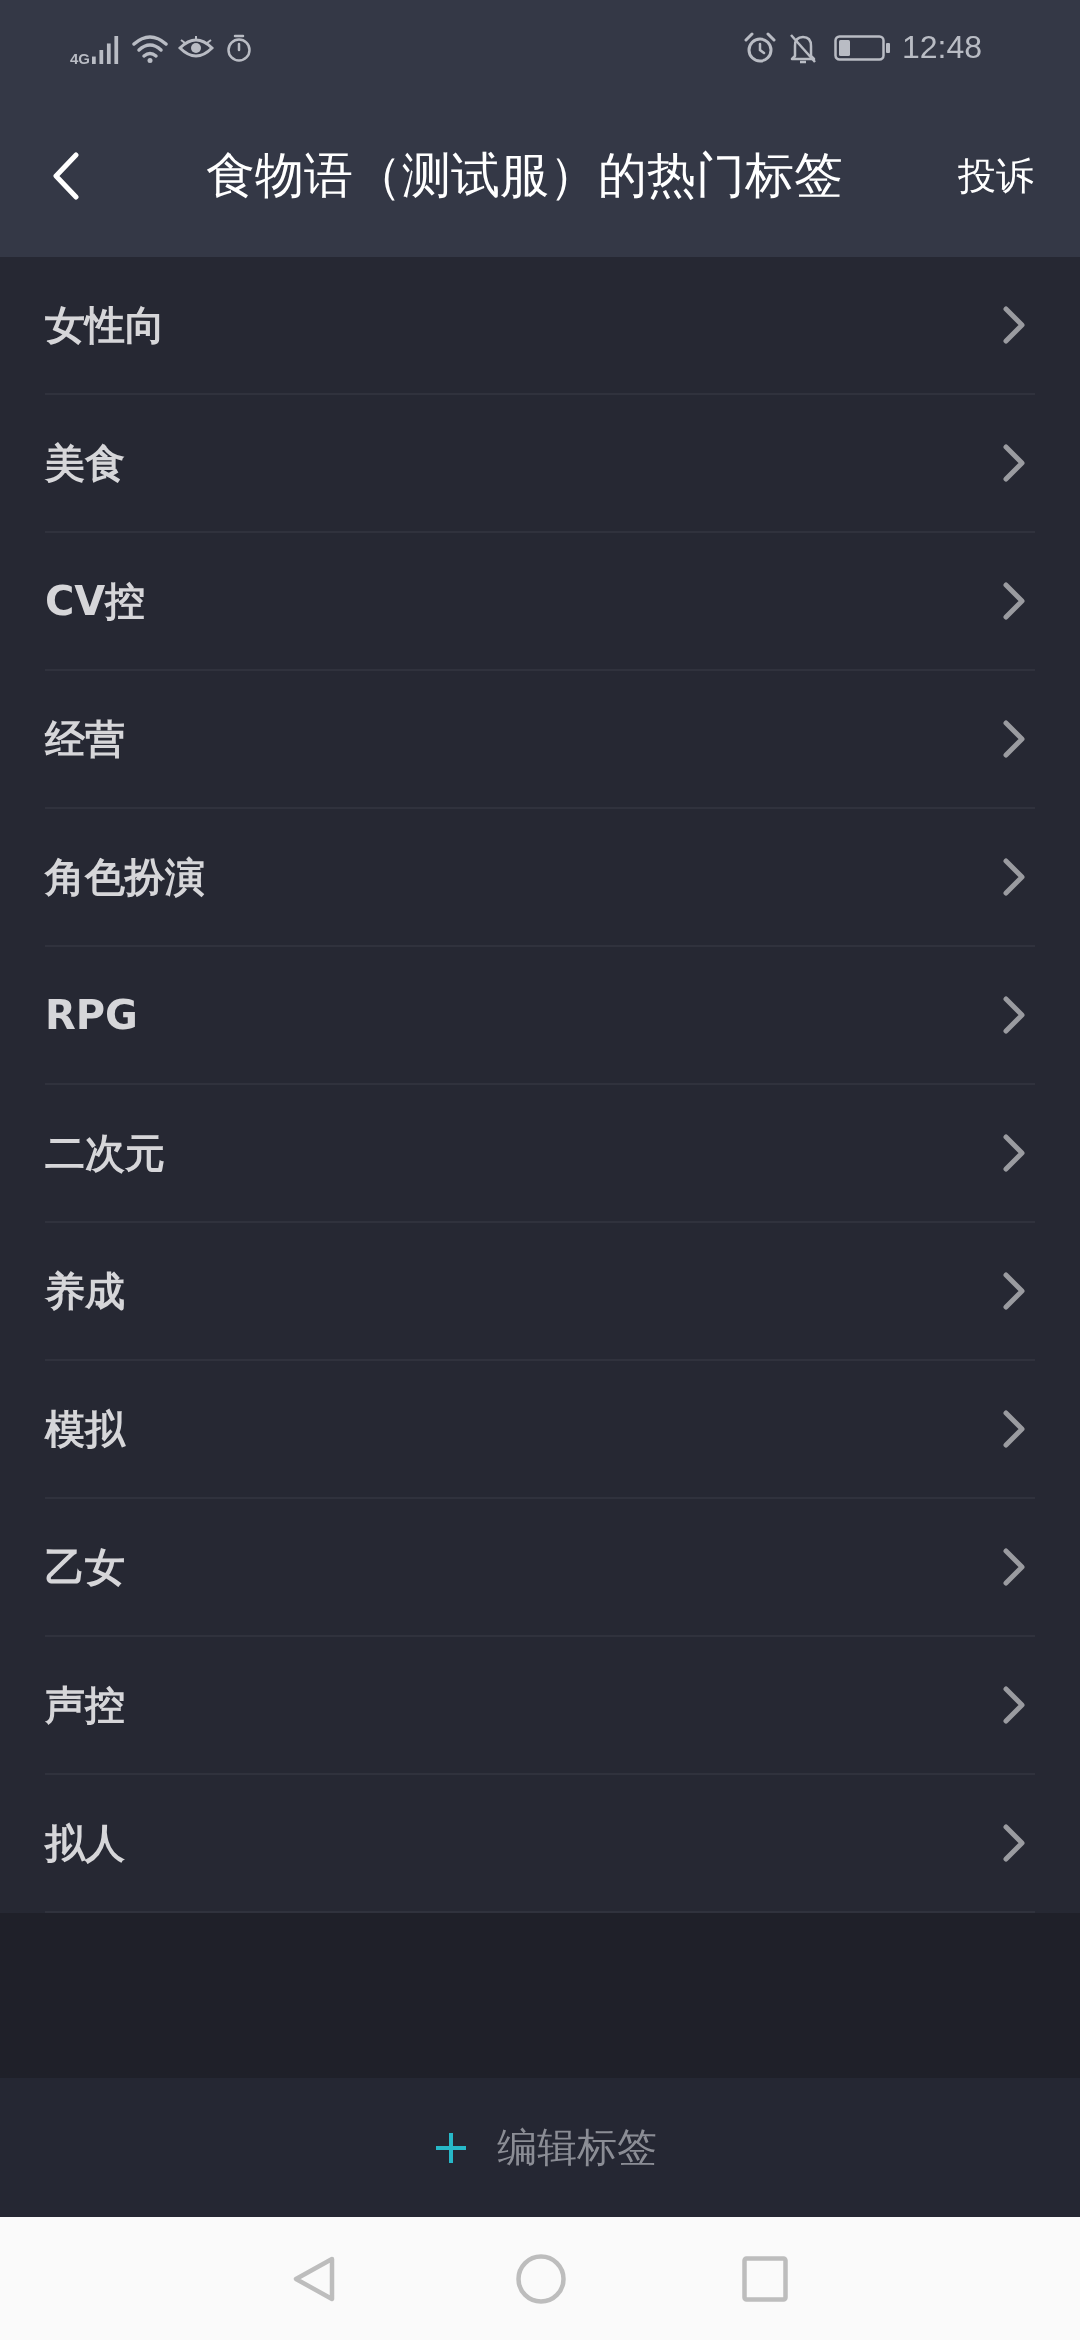 This screenshot has height=2340, width=1080. What do you see at coordinates (540, 740) in the screenshot?
I see `tag-list-item: 经营` at bounding box center [540, 740].